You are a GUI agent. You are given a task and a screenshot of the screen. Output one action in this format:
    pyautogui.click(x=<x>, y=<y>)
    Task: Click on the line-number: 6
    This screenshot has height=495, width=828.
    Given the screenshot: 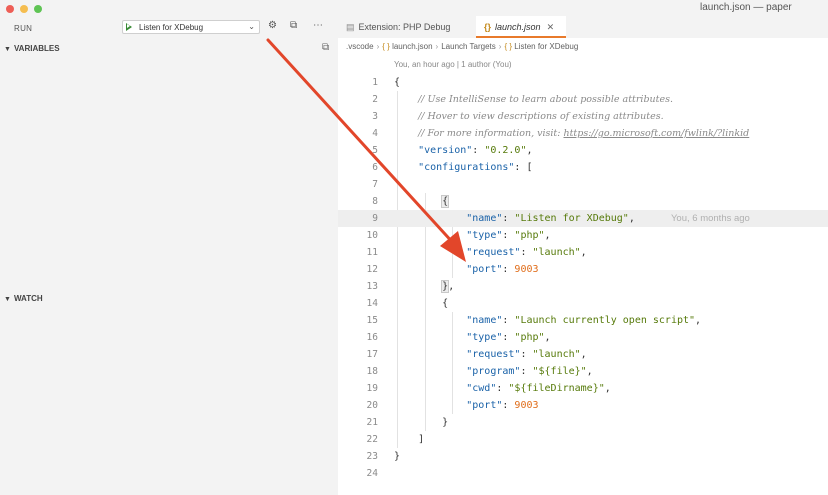 What is the action you would take?
    pyautogui.click(x=375, y=167)
    